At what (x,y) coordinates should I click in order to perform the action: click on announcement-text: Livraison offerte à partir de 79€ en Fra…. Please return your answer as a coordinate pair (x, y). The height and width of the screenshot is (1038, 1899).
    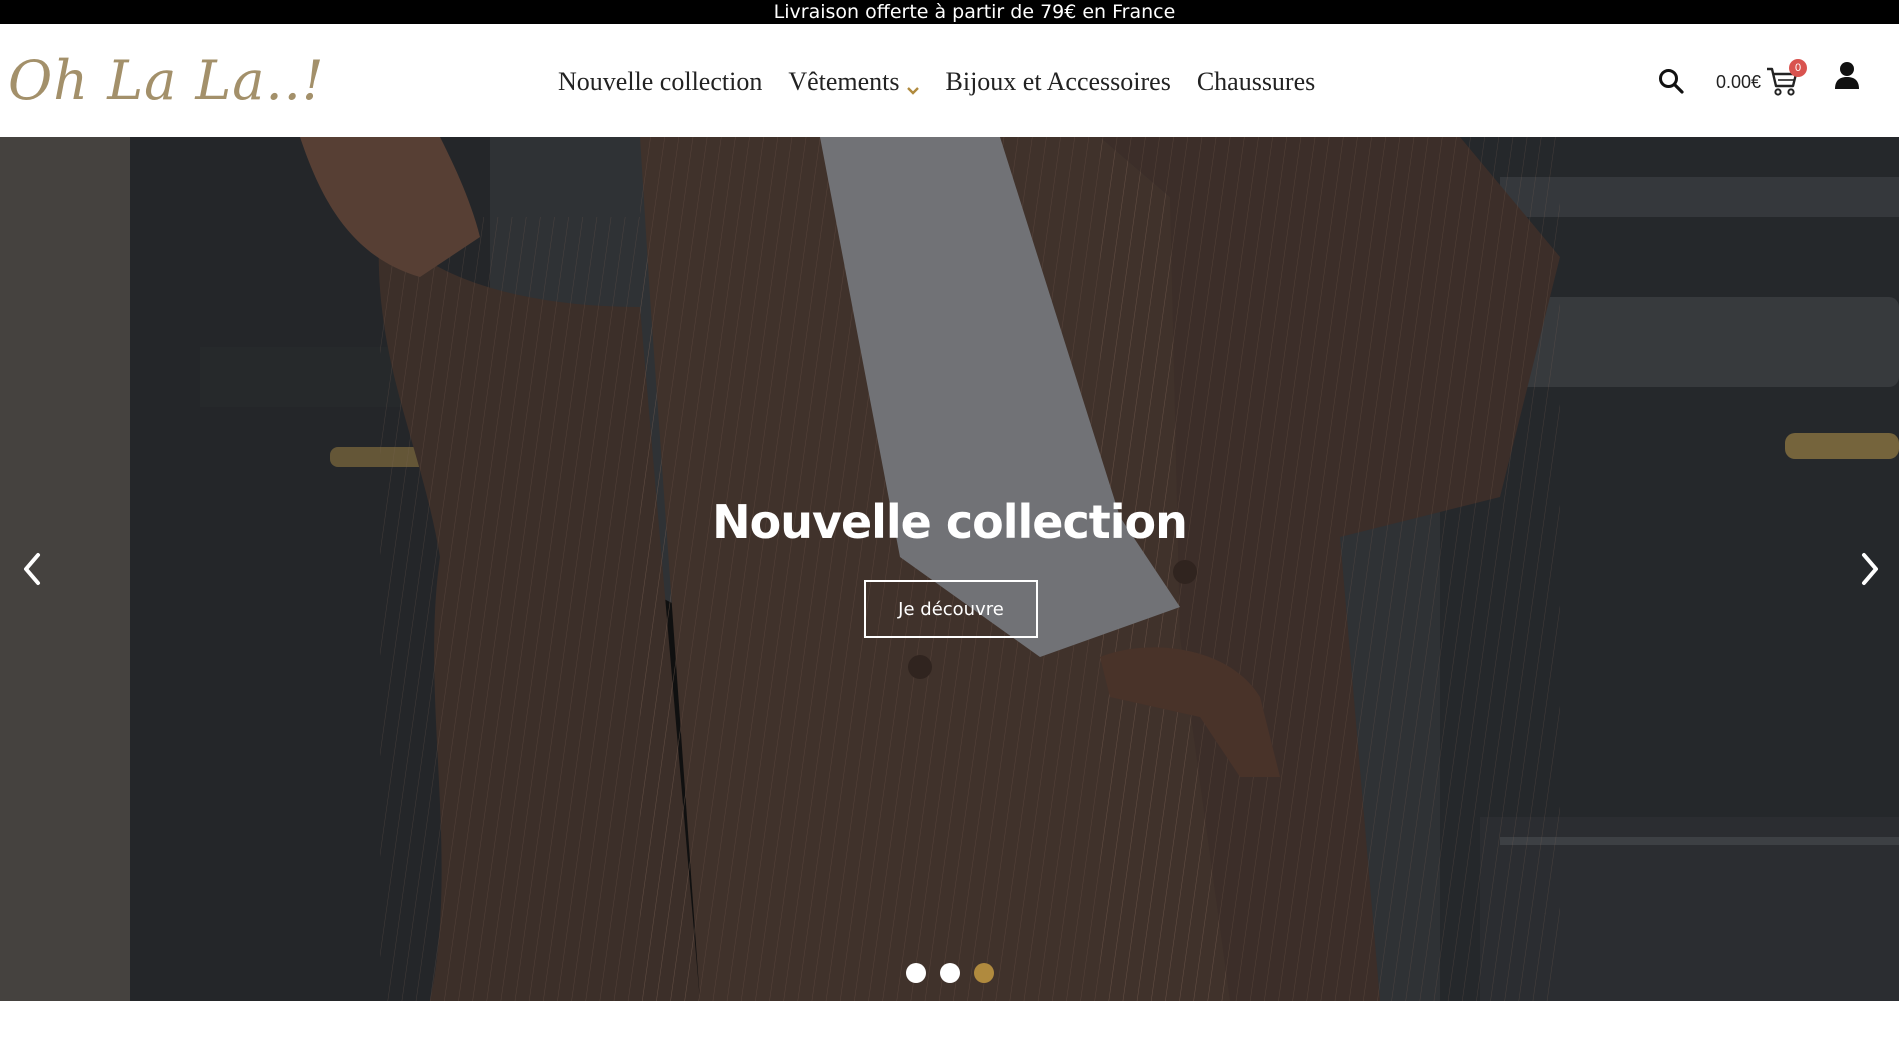
    Looking at the image, I should click on (974, 12).